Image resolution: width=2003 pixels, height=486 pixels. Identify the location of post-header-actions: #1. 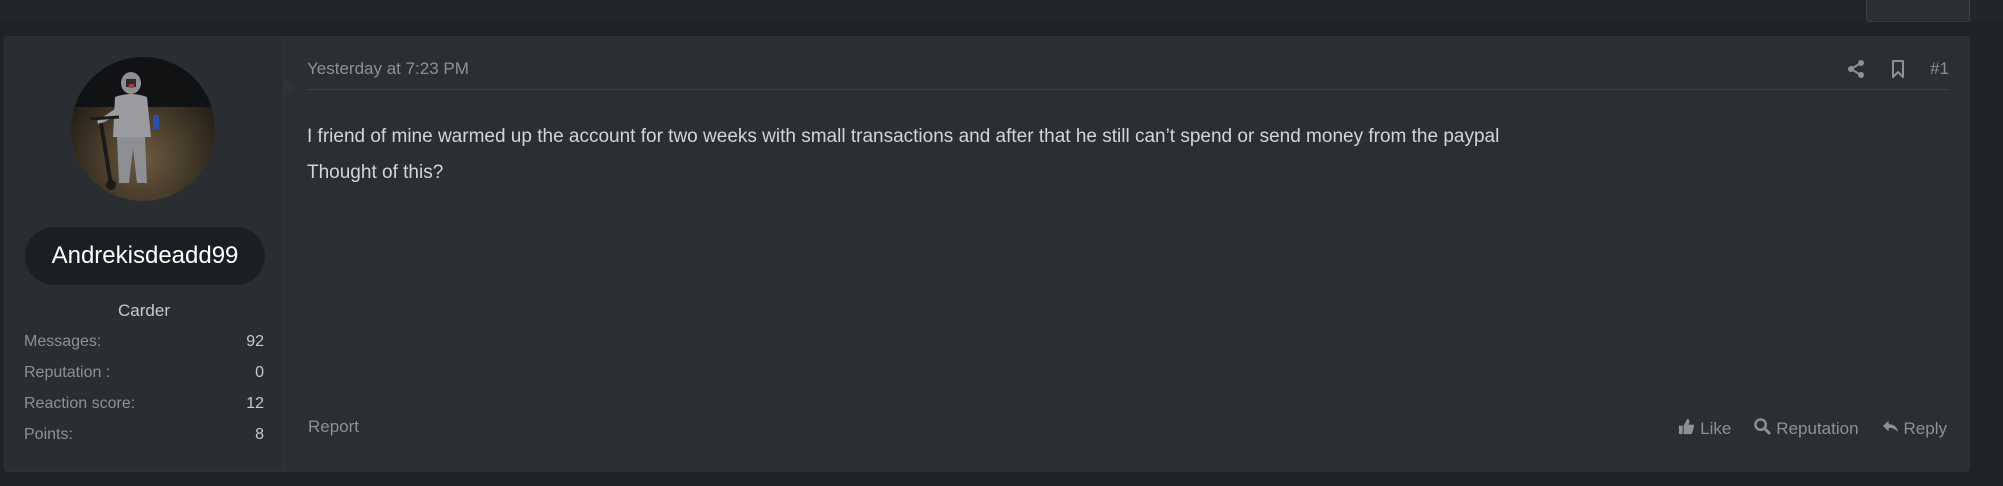
(1897, 69).